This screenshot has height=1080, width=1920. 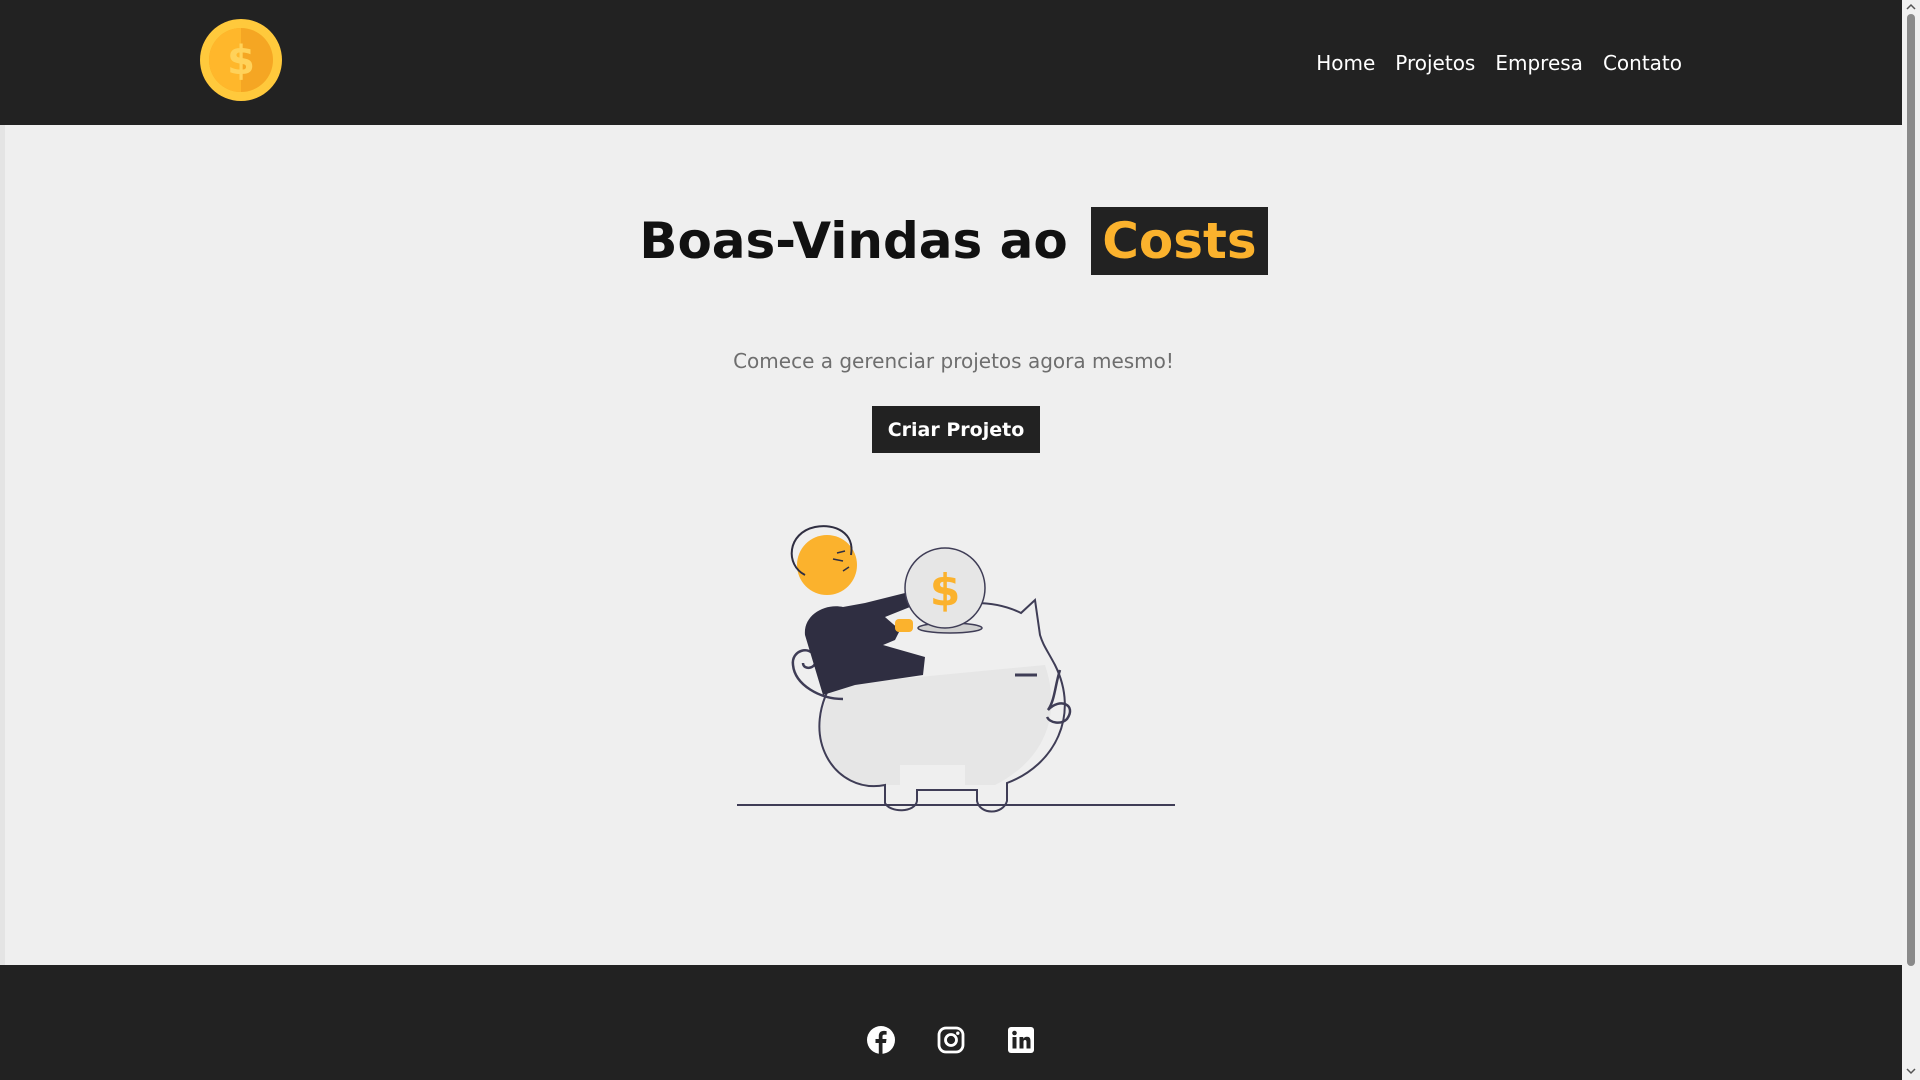 What do you see at coordinates (953, 361) in the screenshot?
I see `hero-subtitle: Comece a gerenciar projetos agora mesmo!` at bounding box center [953, 361].